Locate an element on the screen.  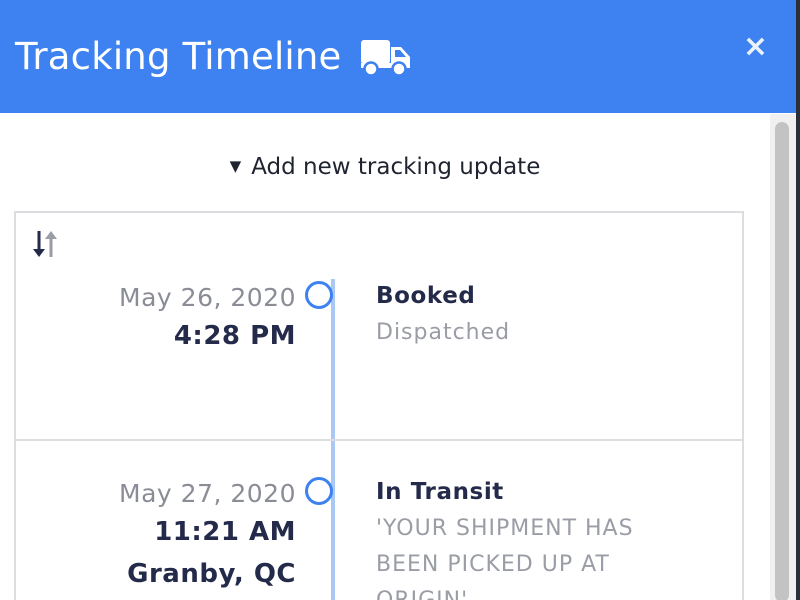
modal-title: Tracking Timeline is located at coordinates (178, 56).